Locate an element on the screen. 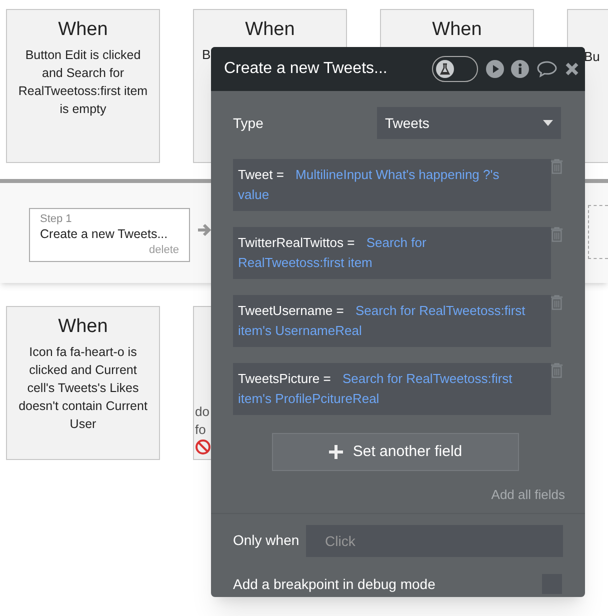  event-card: When Icon fa fa-heart-o is clicked and Current cell's Tweets's Likes doesn't contain Current User is located at coordinates (83, 383).